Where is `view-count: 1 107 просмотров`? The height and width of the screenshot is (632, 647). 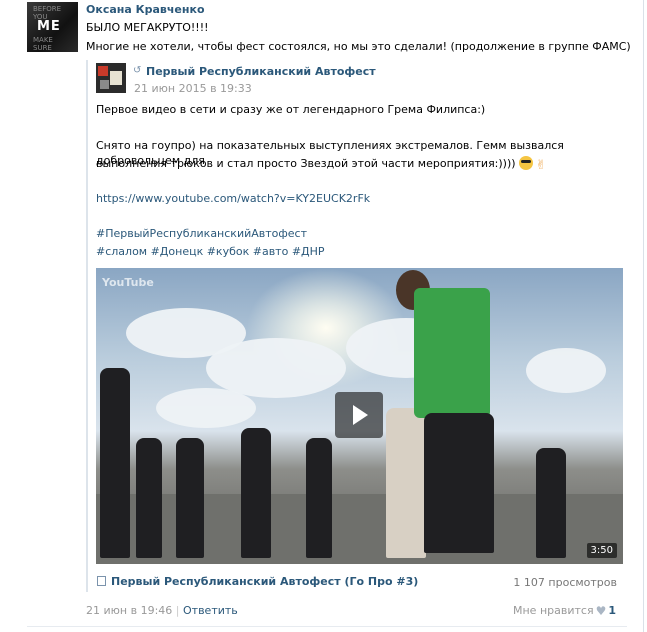
view-count: 1 107 просмотров is located at coordinates (565, 582).